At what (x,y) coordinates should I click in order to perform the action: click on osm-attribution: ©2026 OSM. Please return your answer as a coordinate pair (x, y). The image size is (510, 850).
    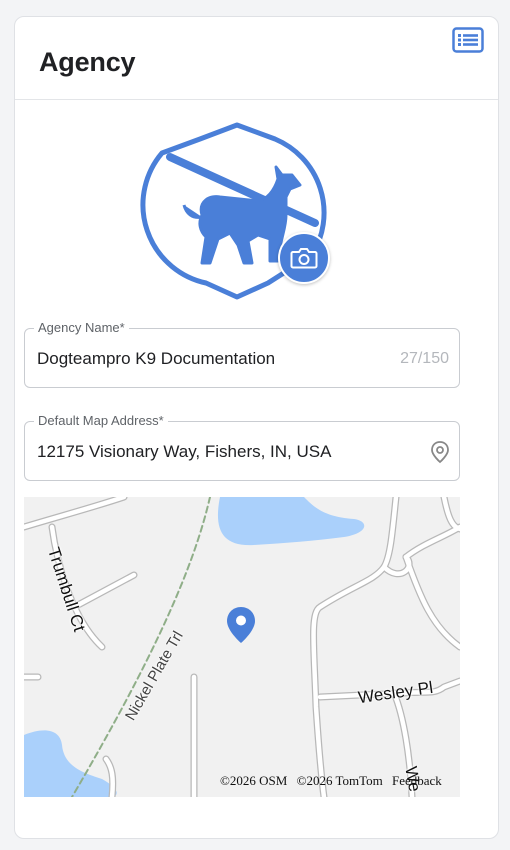
    Looking at the image, I should click on (254, 780).